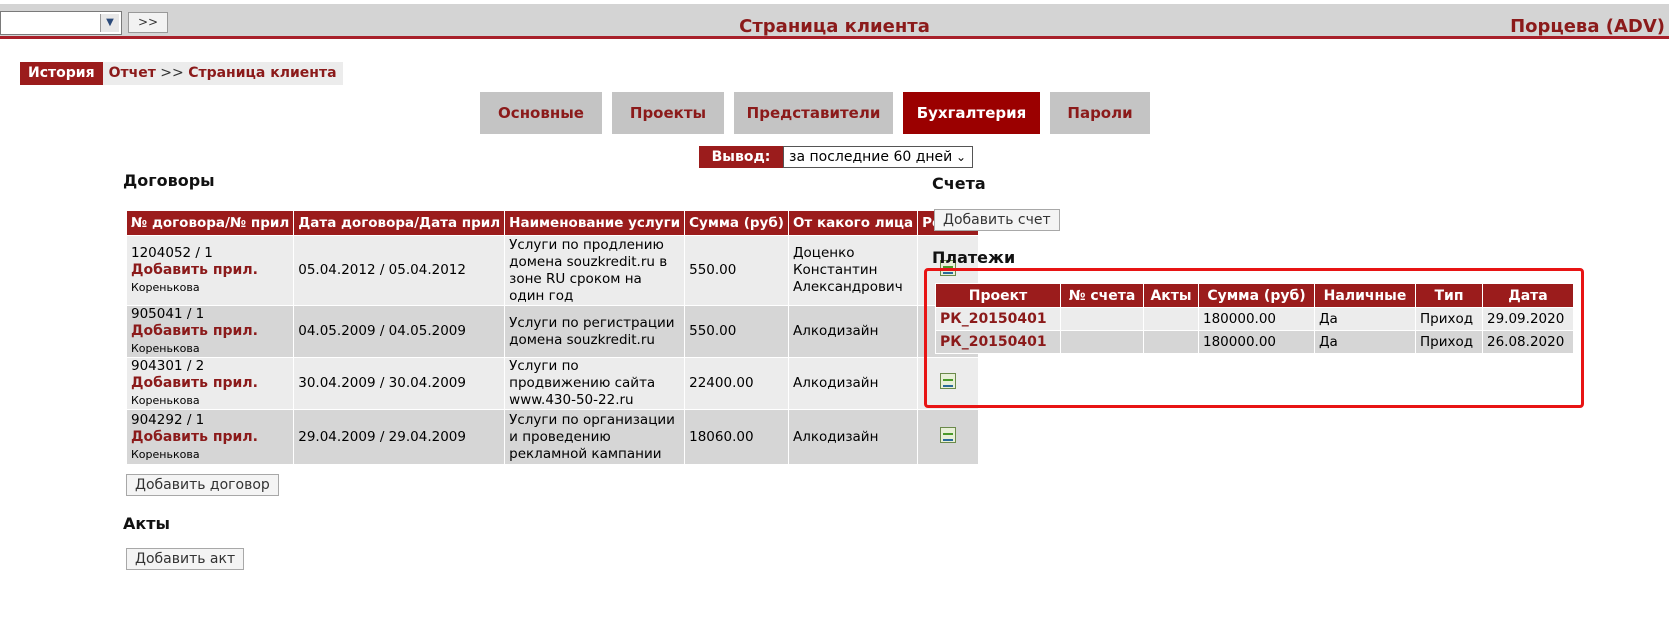 The image size is (1669, 625). I want to click on contract-number: 905041 / 1, so click(168, 314).